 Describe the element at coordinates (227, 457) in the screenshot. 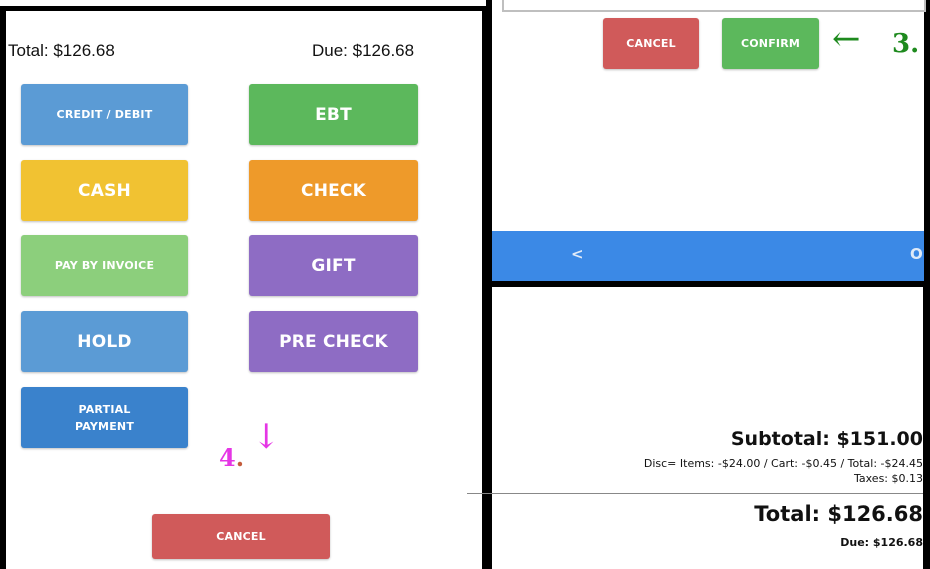

I see `step-4-number: 4` at that location.